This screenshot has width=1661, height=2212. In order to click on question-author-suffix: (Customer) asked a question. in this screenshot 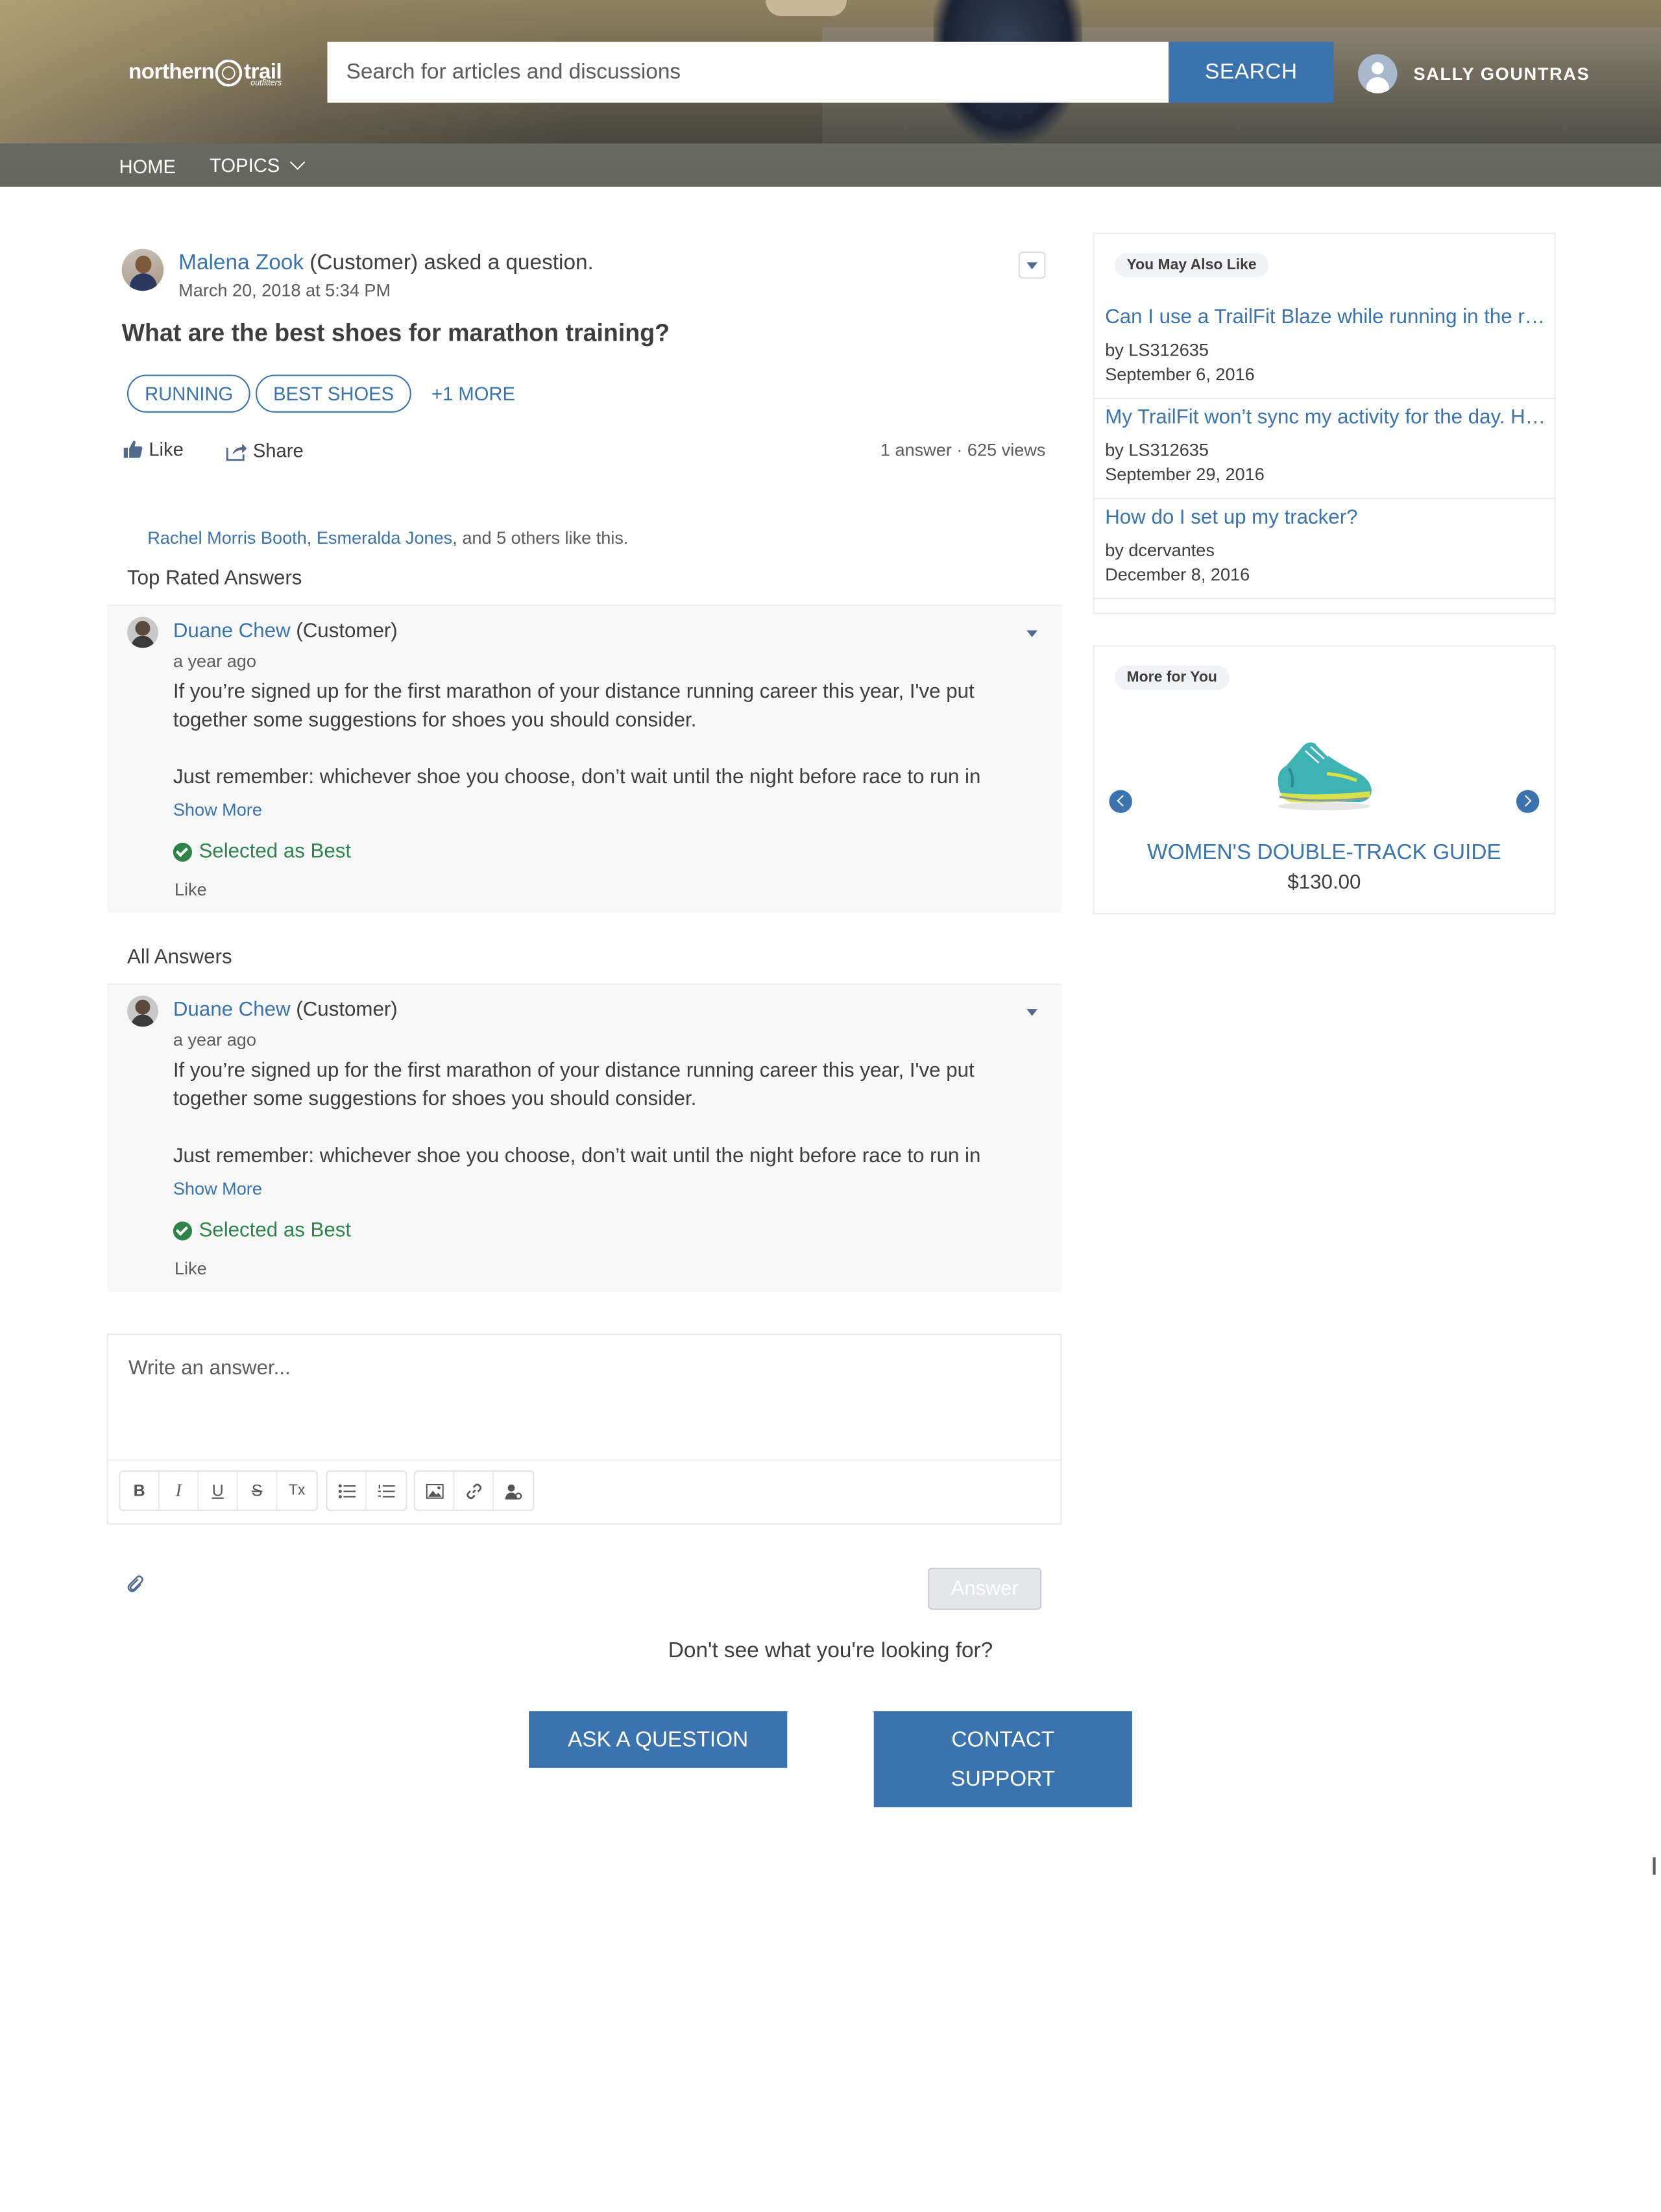, I will do `click(449, 263)`.